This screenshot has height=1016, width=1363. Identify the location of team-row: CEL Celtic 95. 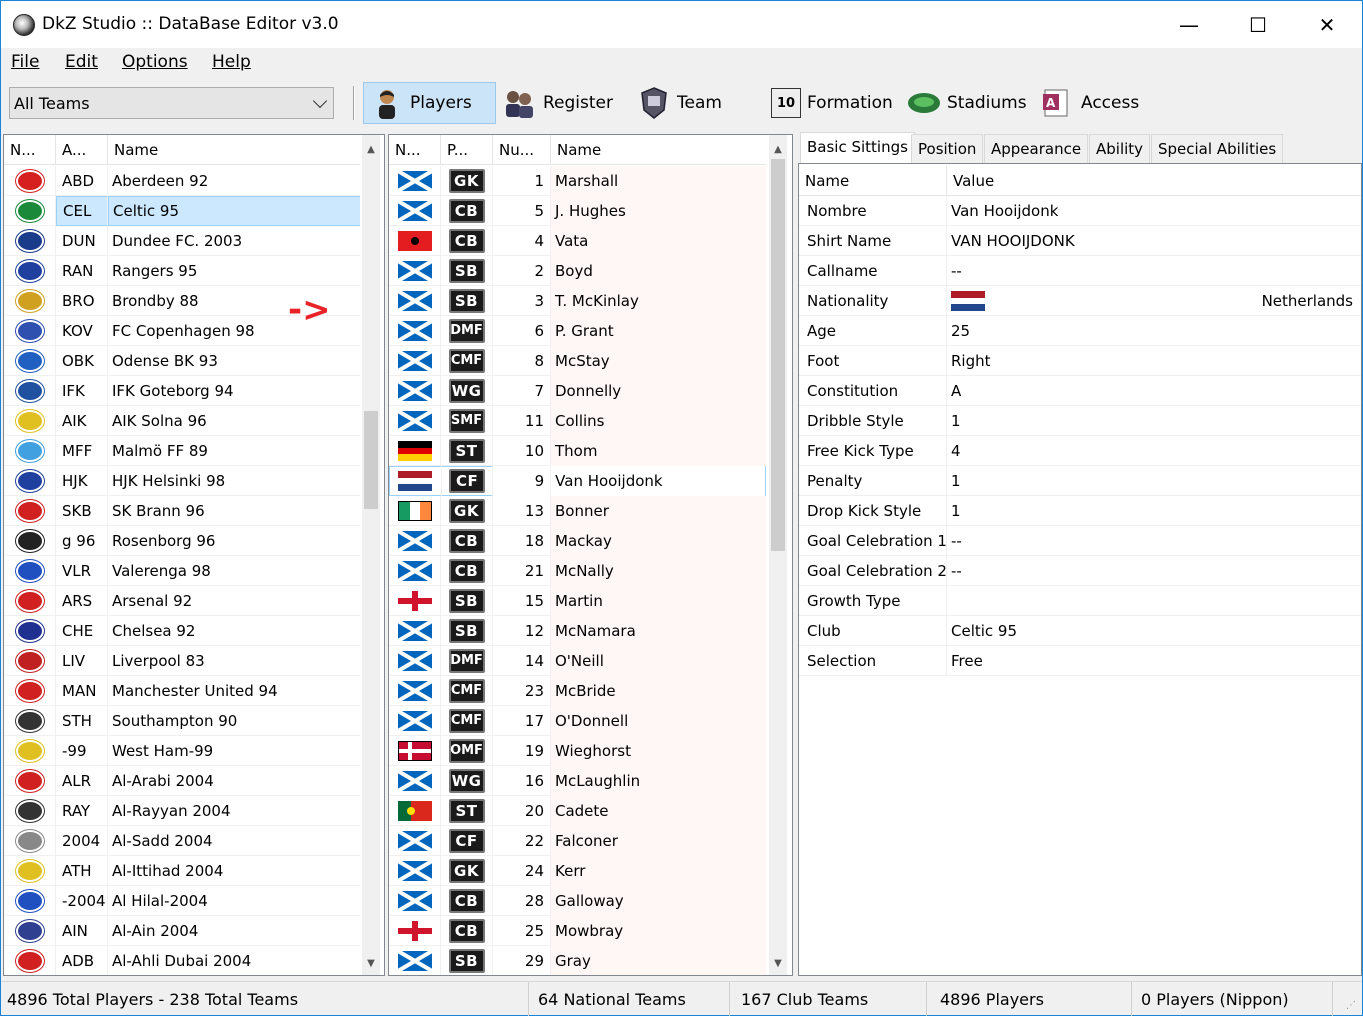
(182, 210).